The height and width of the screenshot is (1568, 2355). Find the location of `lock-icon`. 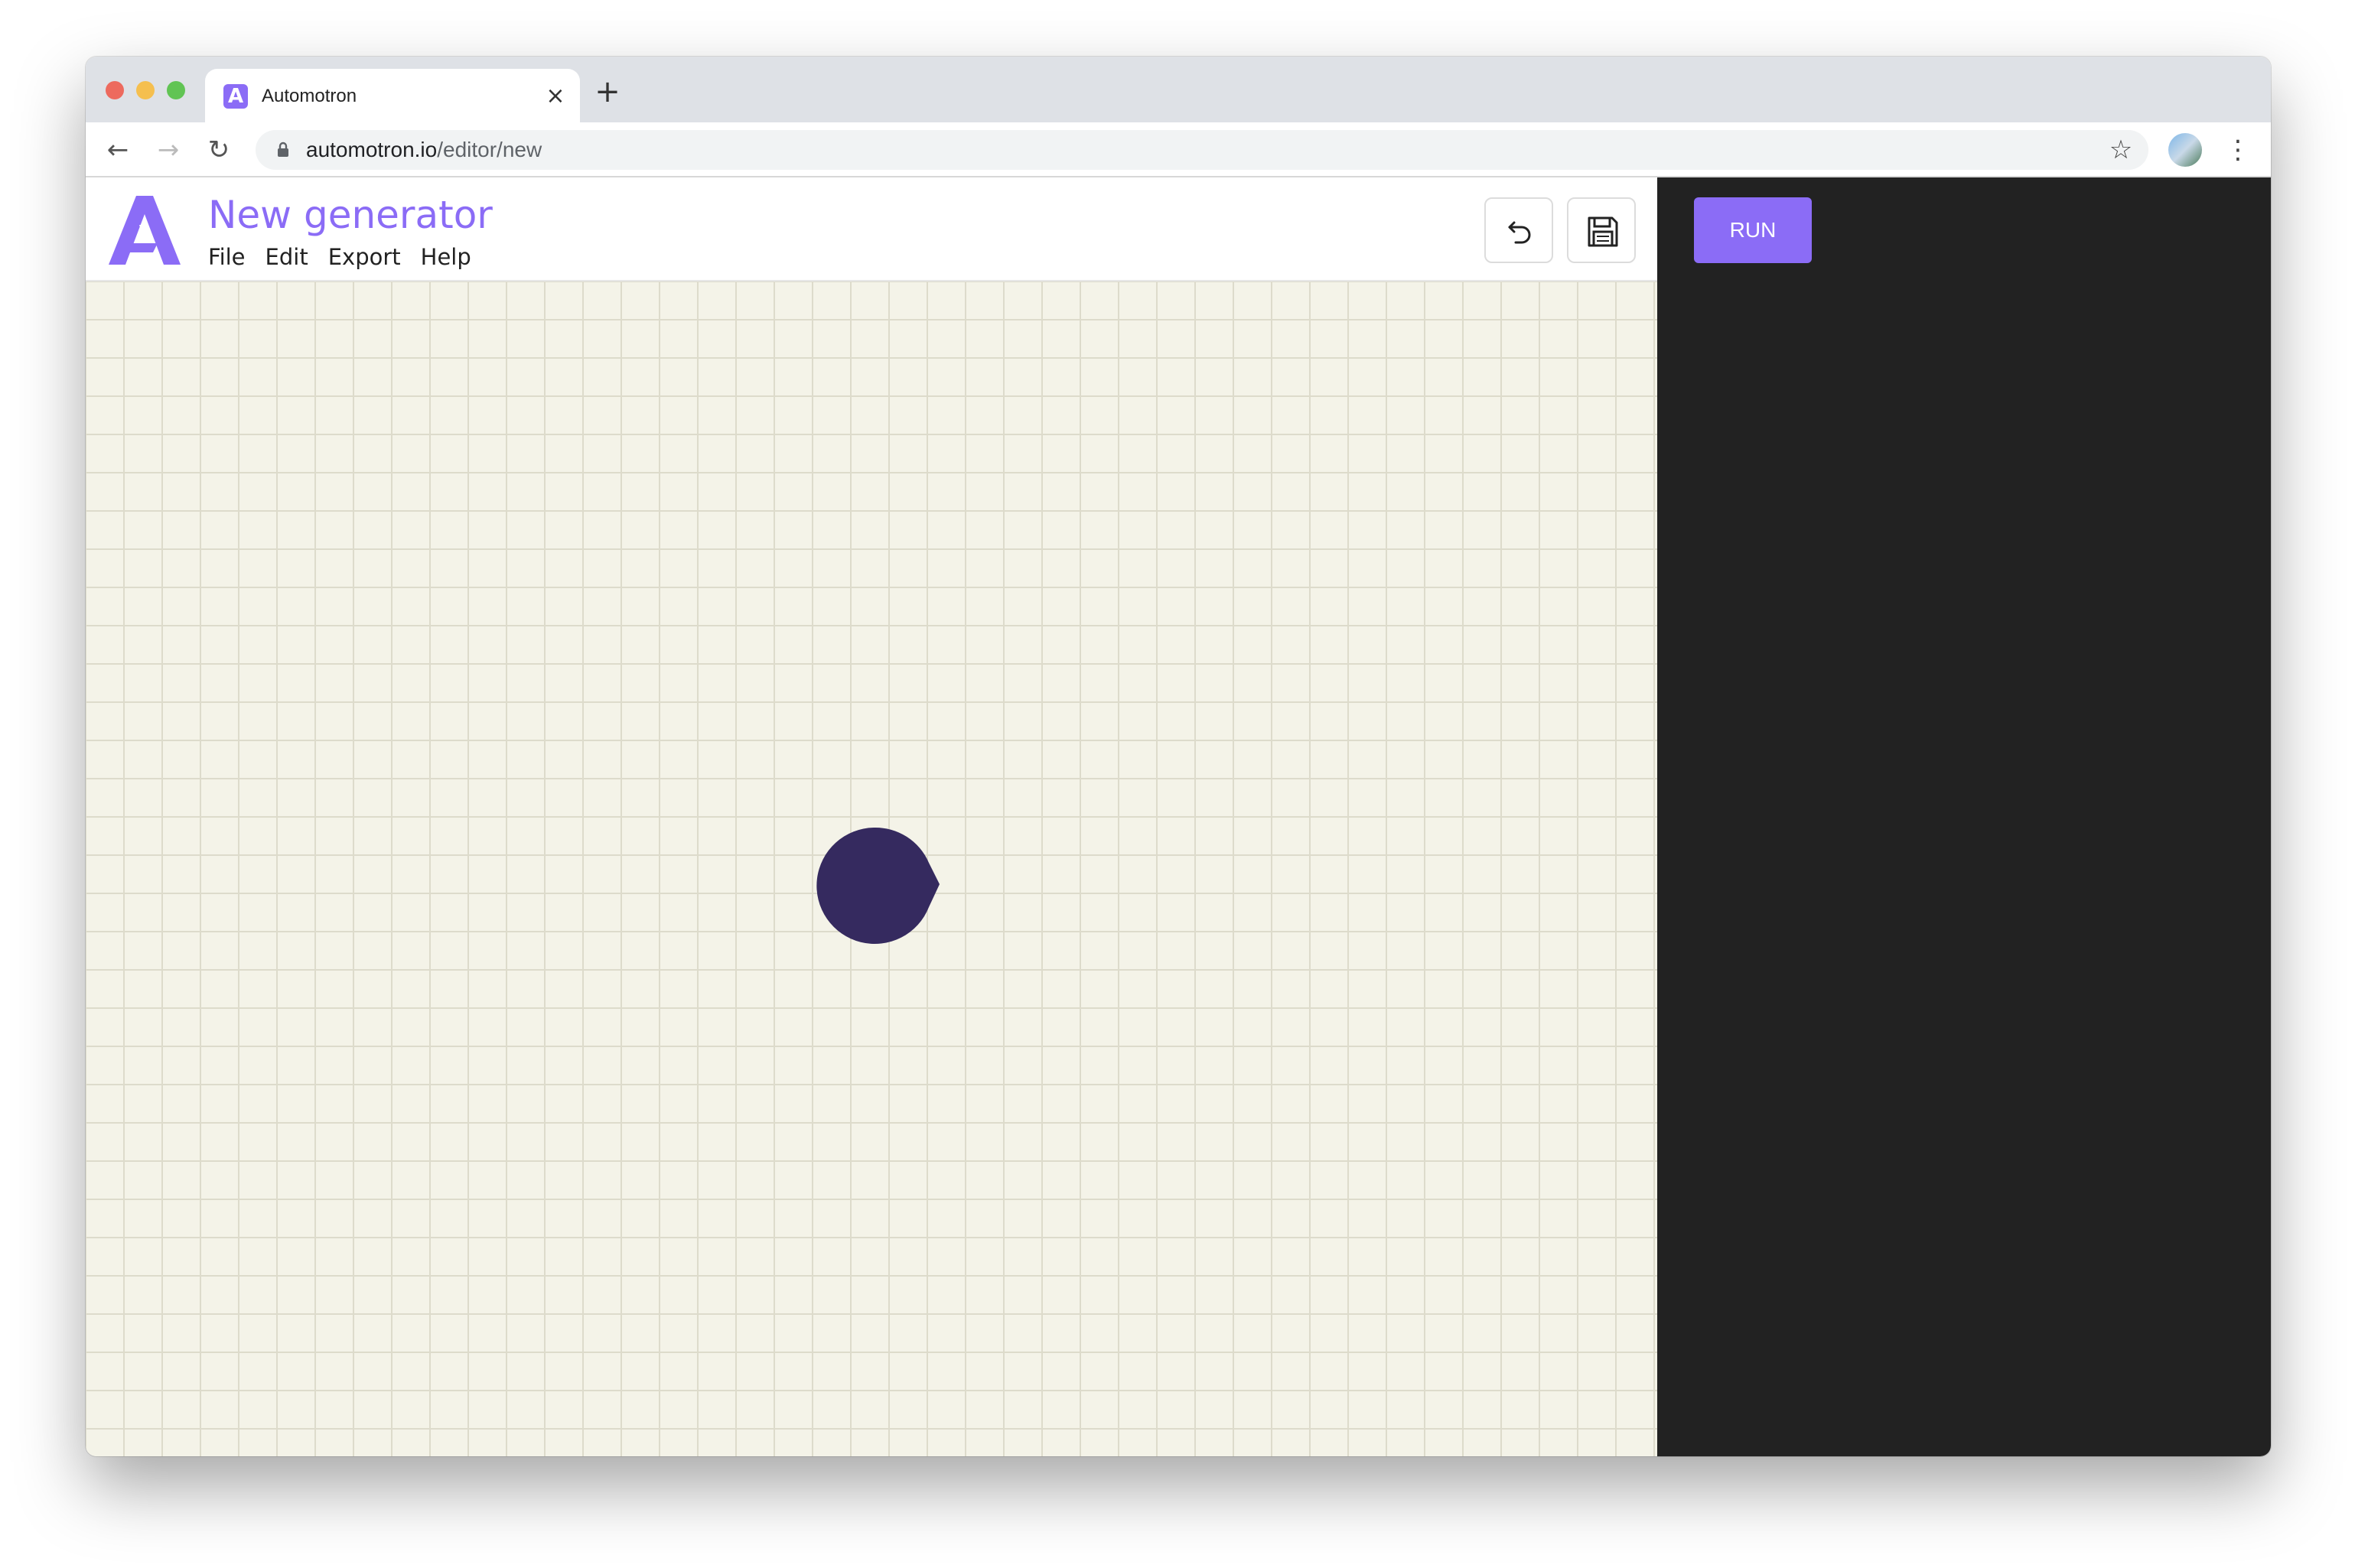

lock-icon is located at coordinates (283, 149).